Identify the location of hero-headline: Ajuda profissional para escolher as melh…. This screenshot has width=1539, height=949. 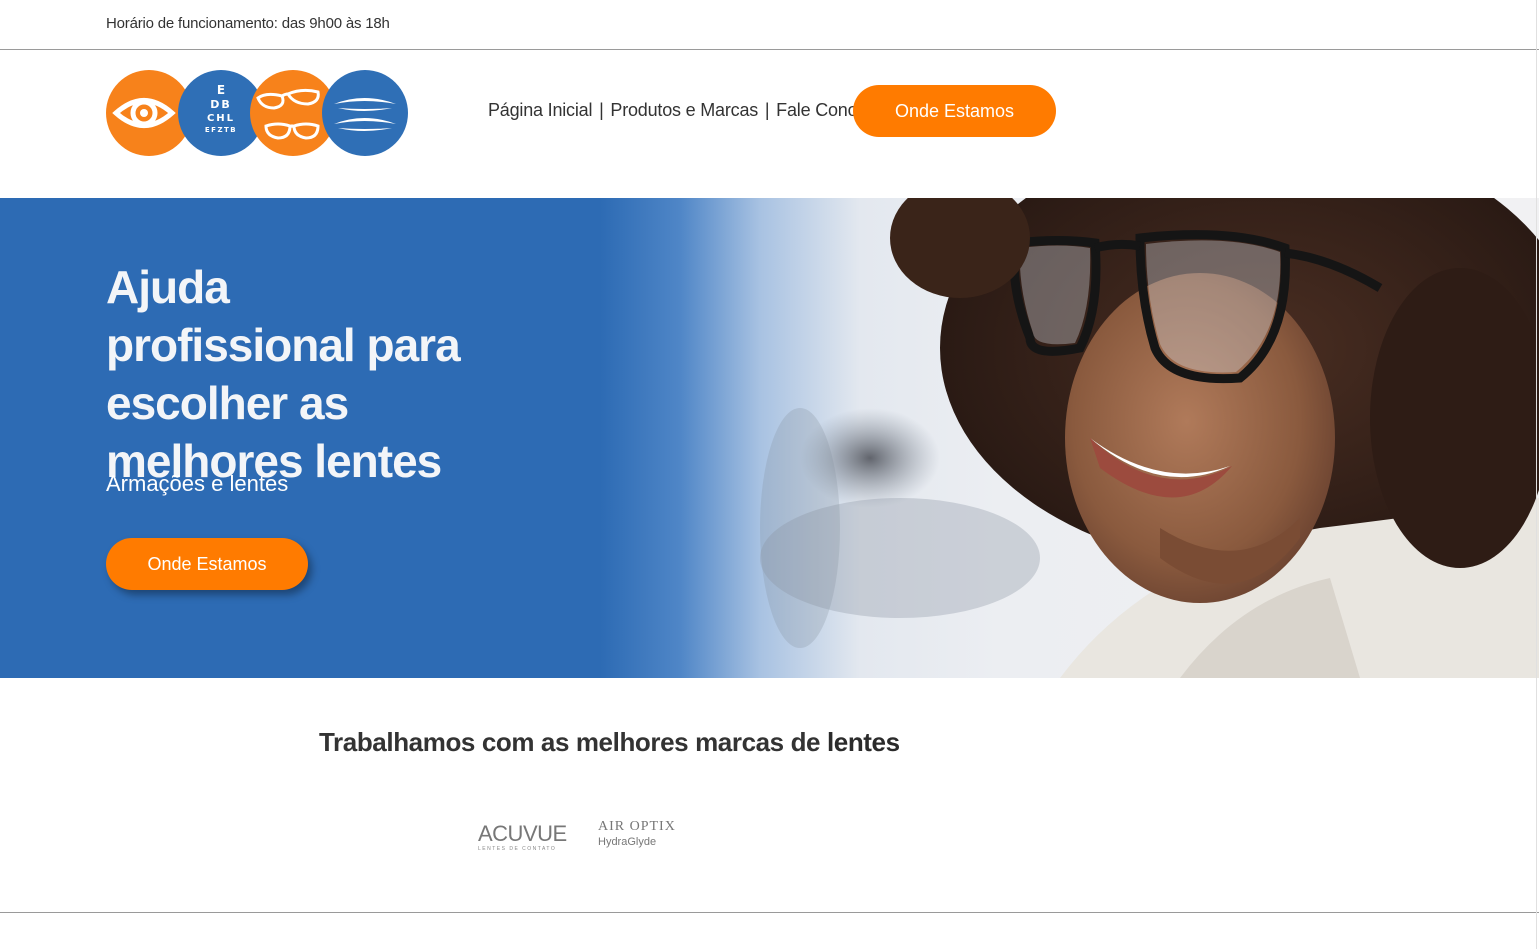
(283, 374).